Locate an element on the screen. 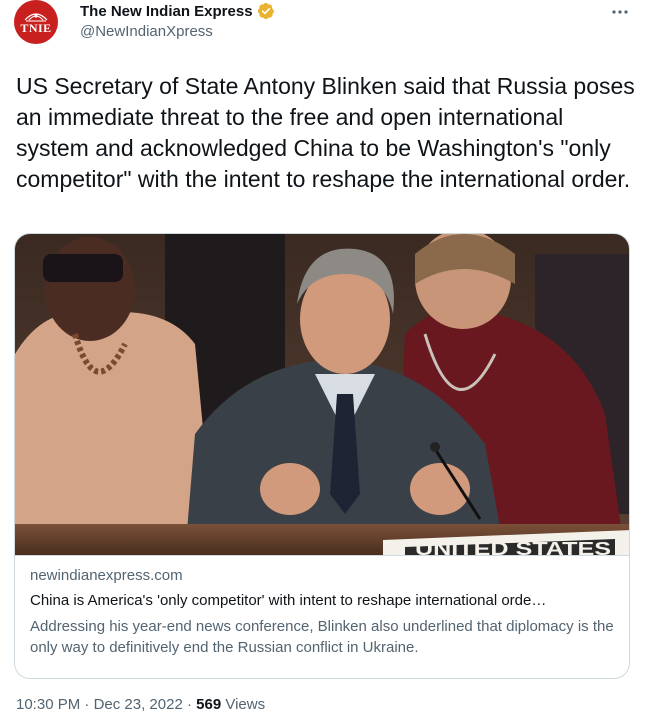 This screenshot has width=652, height=728. tweet-date: Dec 23, 2022 is located at coordinates (138, 704).